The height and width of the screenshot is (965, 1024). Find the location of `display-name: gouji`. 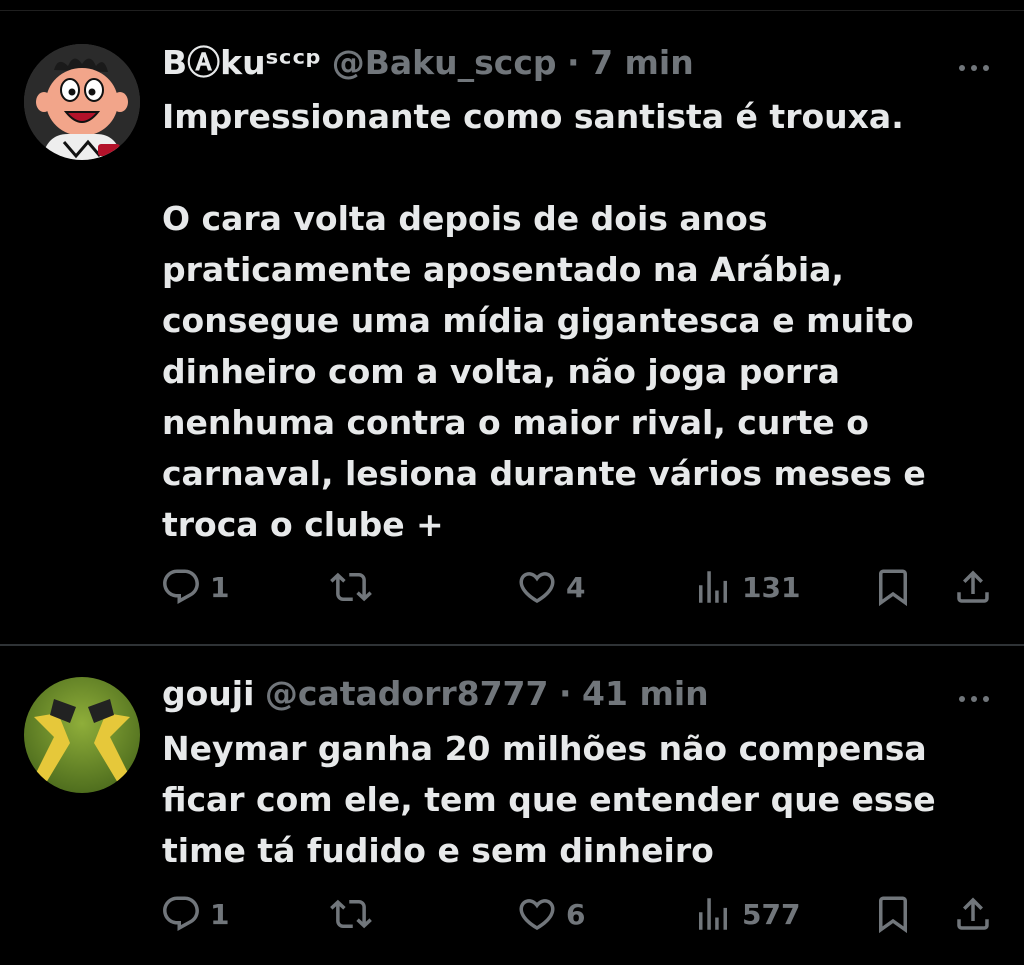

display-name: gouji is located at coordinates (208, 693).